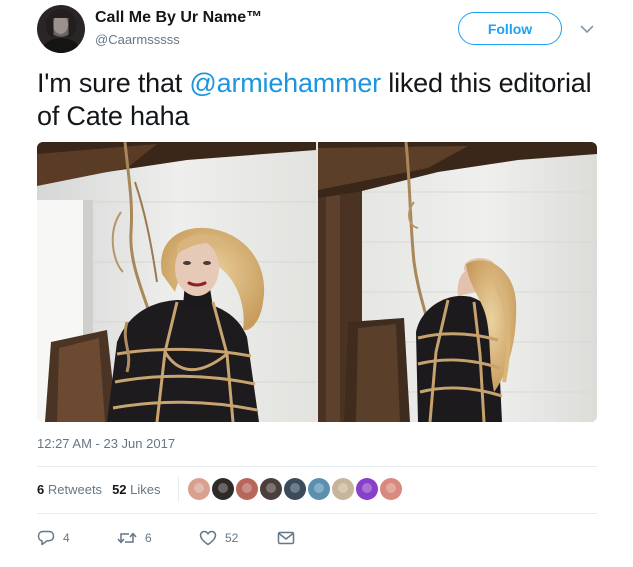 The image size is (633, 567). What do you see at coordinates (46, 538) in the screenshot?
I see `reply-icon` at bounding box center [46, 538].